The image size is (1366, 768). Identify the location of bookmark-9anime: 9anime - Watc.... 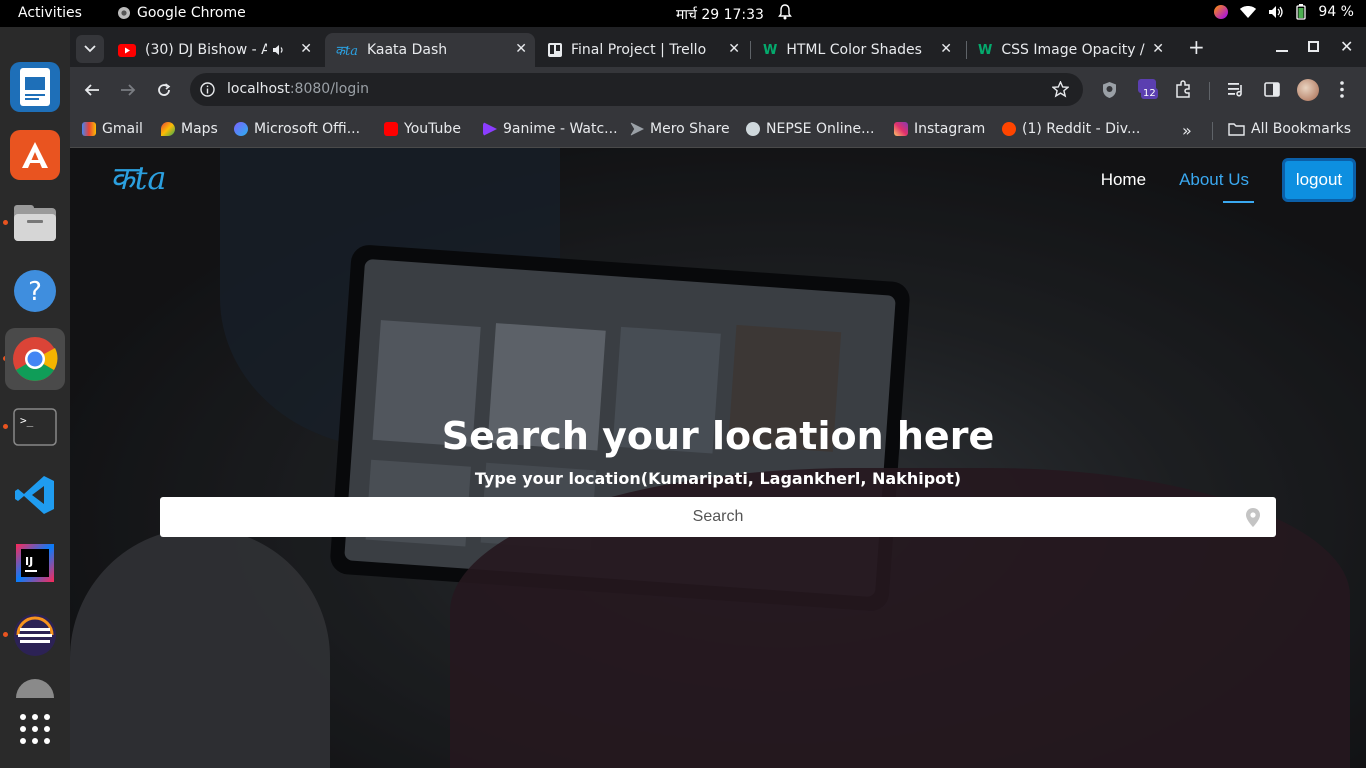
(550, 129).